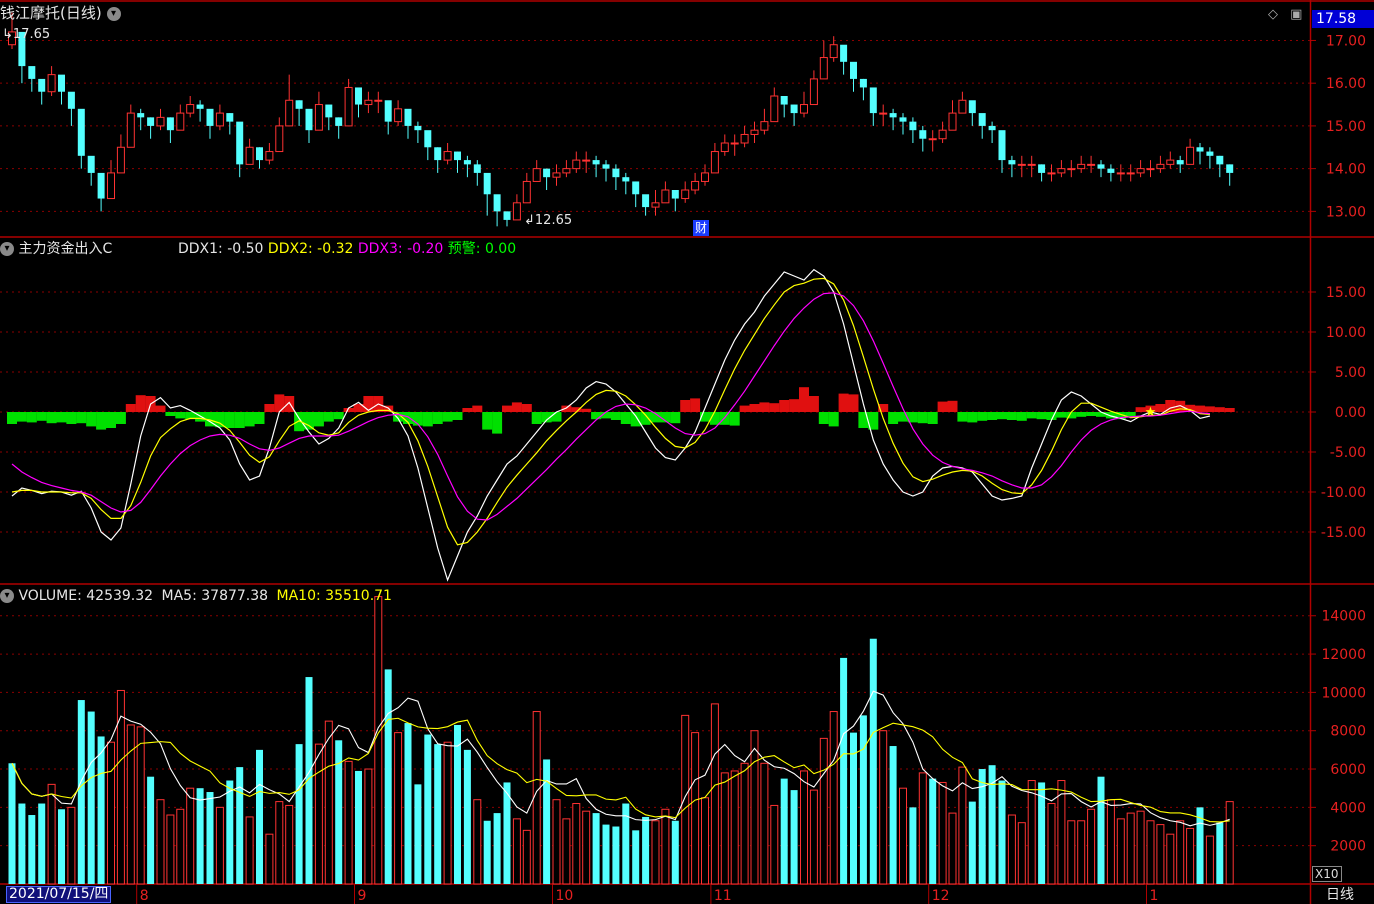 The width and height of the screenshot is (1374, 904). Describe the element at coordinates (51, 13) in the screenshot. I see `stock-title-text: 钱江摩托(日线)` at that location.